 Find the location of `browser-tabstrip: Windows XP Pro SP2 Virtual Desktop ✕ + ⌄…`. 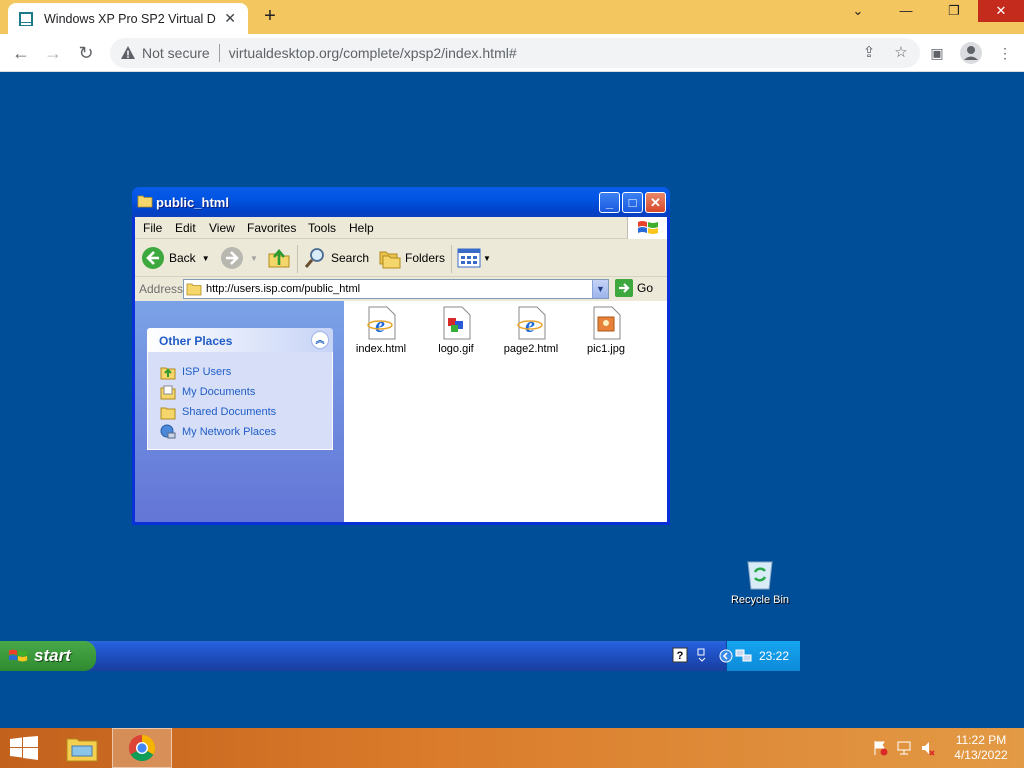

browser-tabstrip: Windows XP Pro SP2 Virtual Desktop ✕ + ⌄… is located at coordinates (512, 17).